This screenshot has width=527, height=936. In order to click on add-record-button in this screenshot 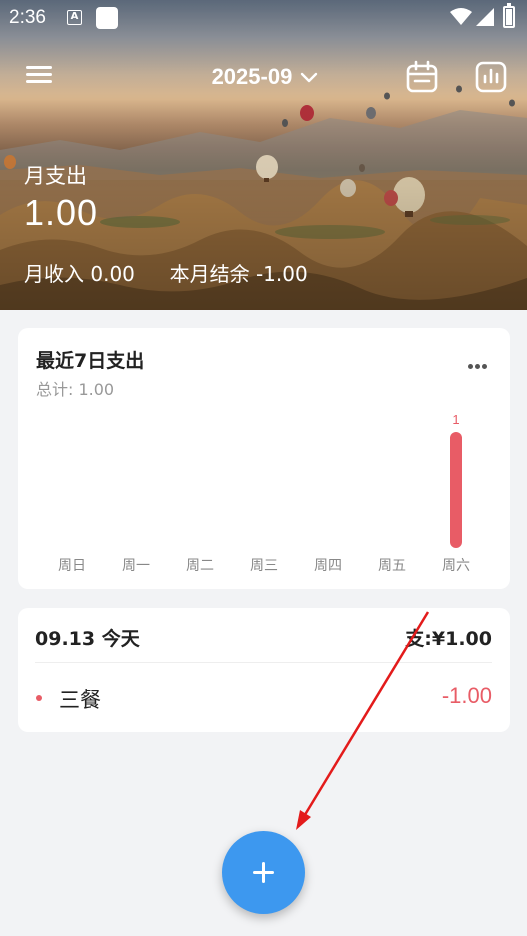, I will do `click(263, 872)`.